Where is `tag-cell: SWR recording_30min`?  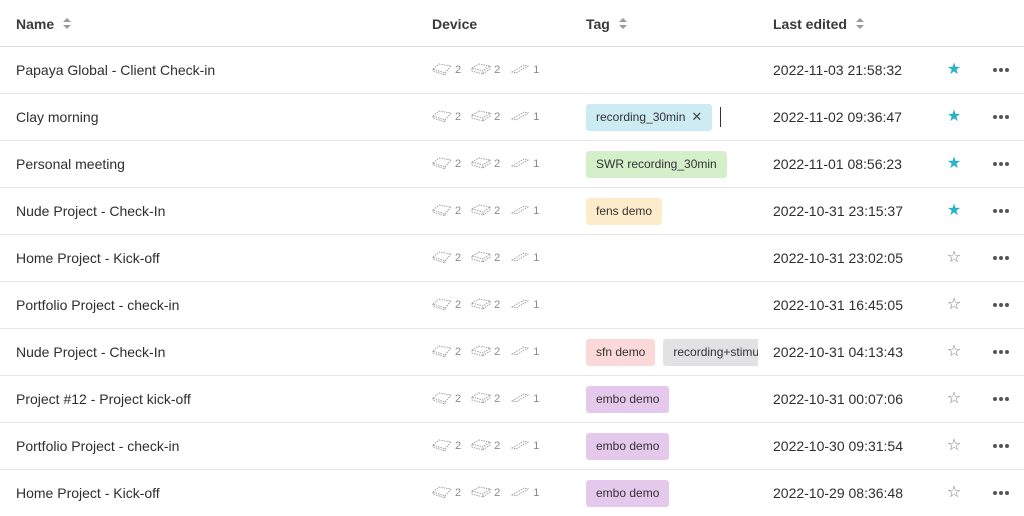
tag-cell: SWR recording_30min is located at coordinates (672, 164).